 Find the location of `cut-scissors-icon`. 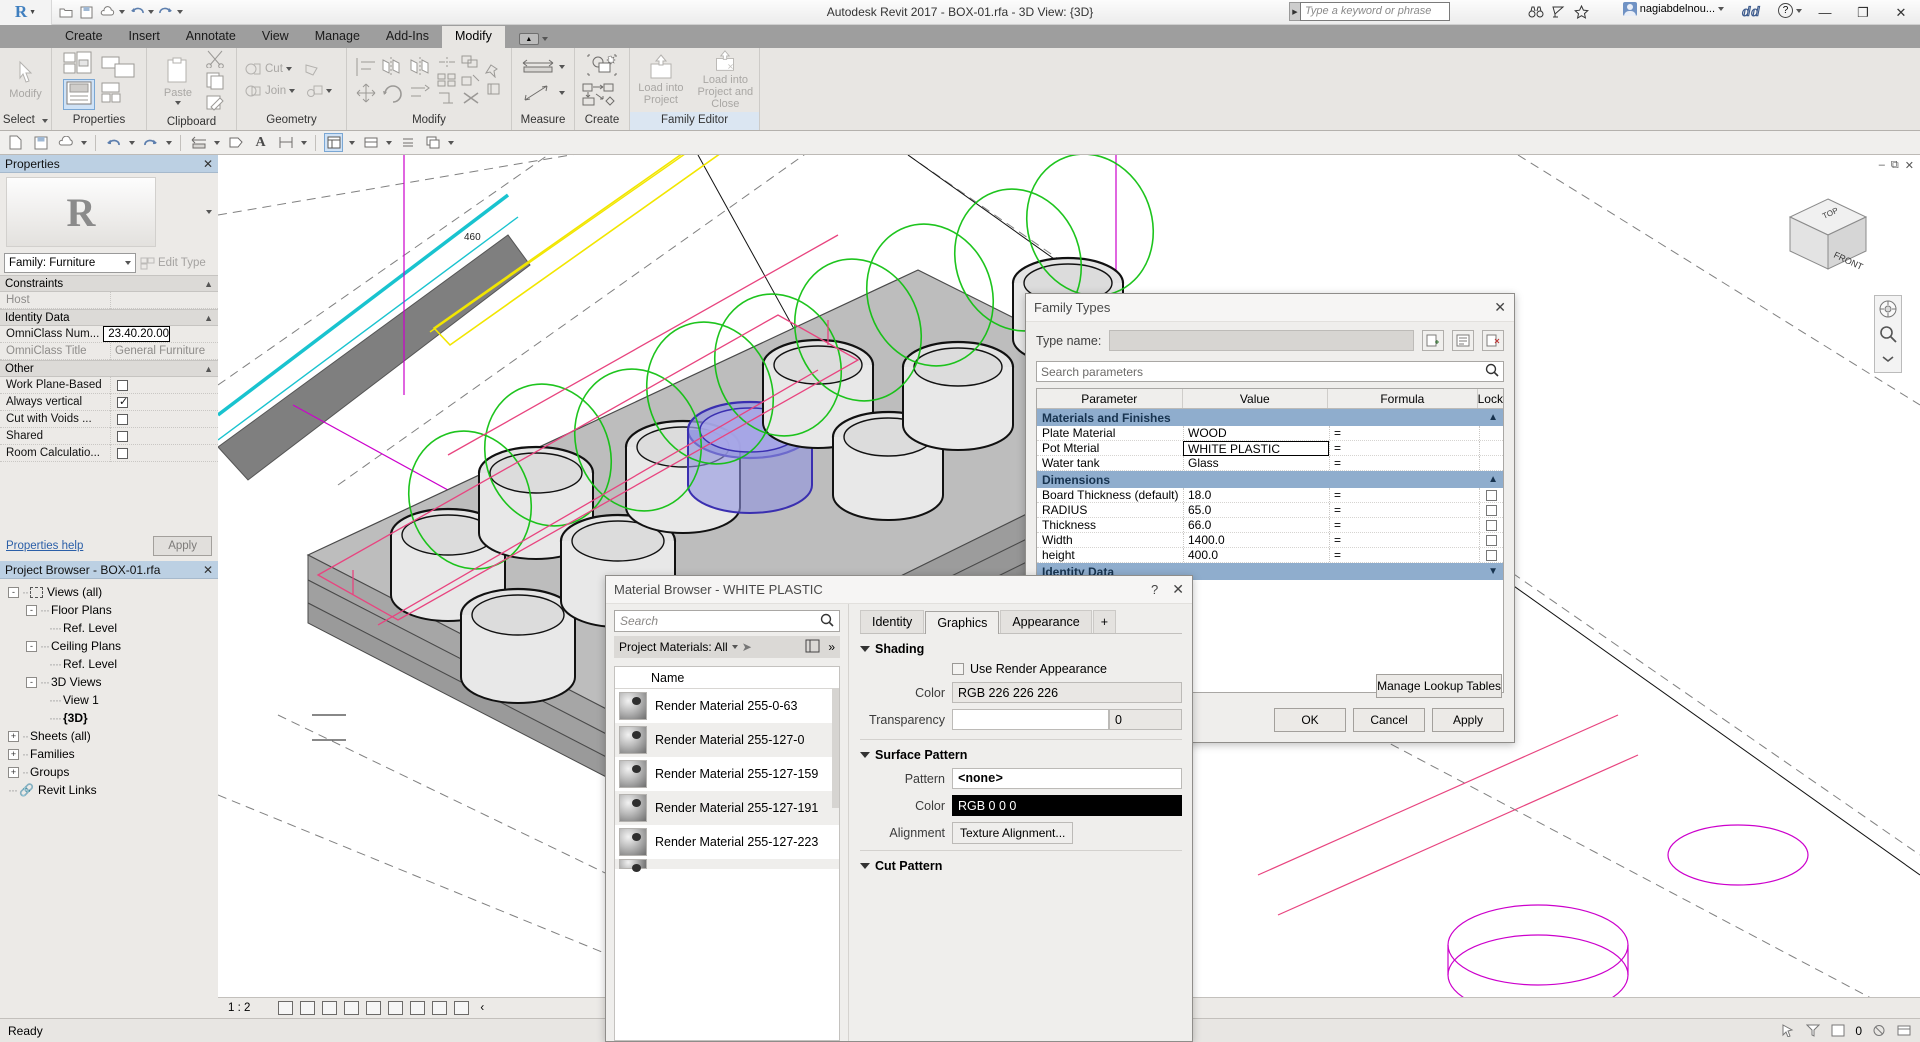

cut-scissors-icon is located at coordinates (215, 59).